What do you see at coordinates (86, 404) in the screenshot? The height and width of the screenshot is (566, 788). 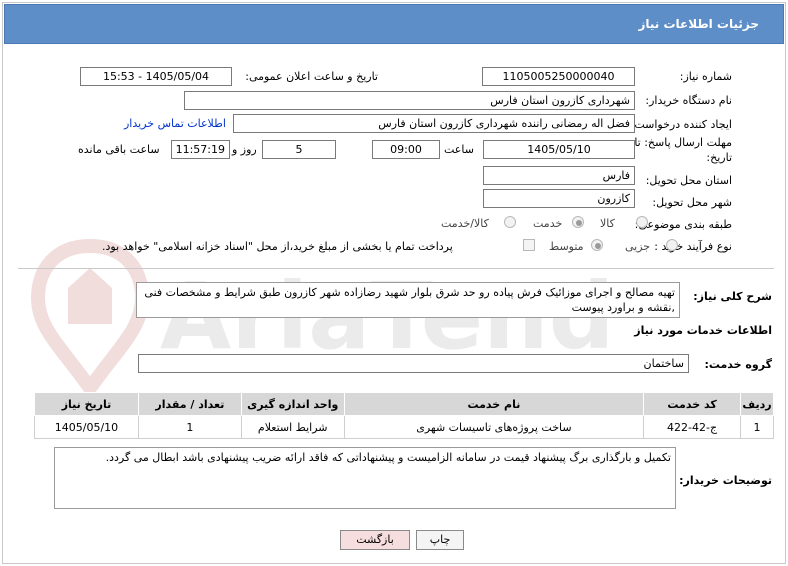 I see `col-header-need-date: تاریخ نیاز` at bounding box center [86, 404].